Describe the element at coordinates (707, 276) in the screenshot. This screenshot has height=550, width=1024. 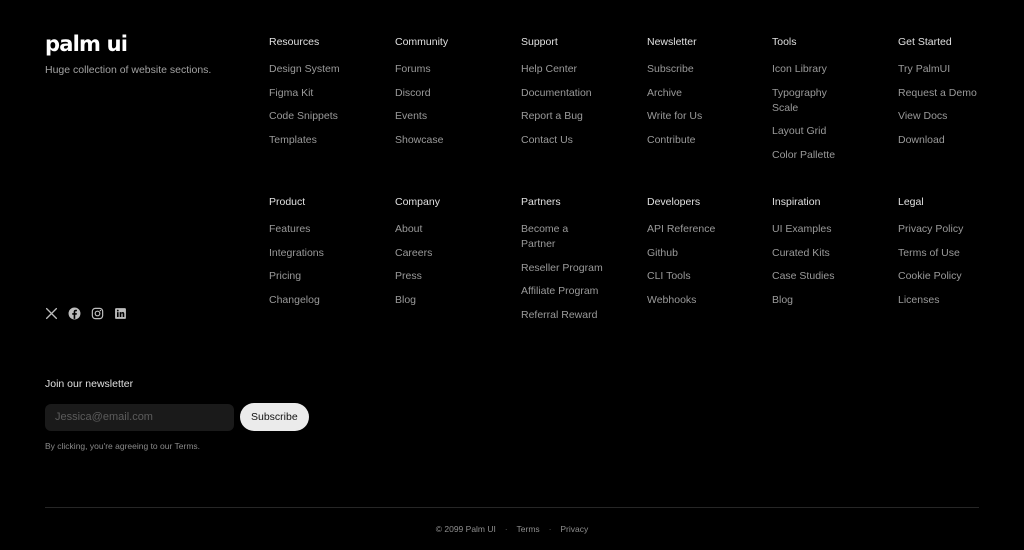
I see `footer-link: CLI Tools` at that location.